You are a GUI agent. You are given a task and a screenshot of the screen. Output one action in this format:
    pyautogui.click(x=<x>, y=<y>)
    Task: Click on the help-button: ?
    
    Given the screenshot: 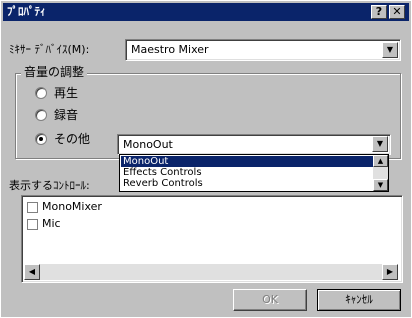 What is the action you would take?
    pyautogui.click(x=379, y=12)
    